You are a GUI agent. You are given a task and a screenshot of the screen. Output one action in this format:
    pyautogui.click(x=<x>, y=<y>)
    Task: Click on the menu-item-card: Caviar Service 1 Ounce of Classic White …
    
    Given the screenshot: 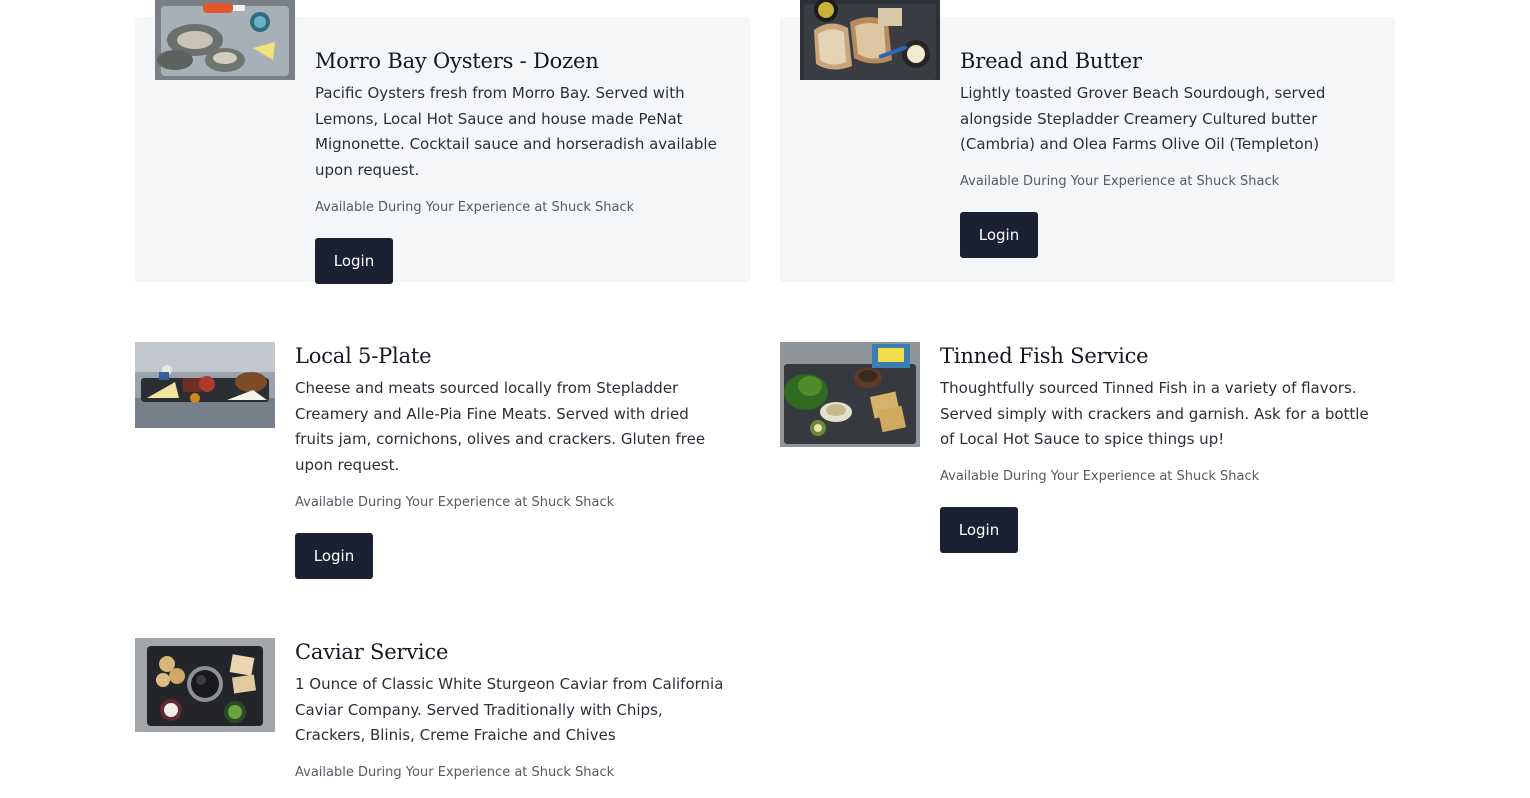 What is the action you would take?
    pyautogui.click(x=442, y=718)
    